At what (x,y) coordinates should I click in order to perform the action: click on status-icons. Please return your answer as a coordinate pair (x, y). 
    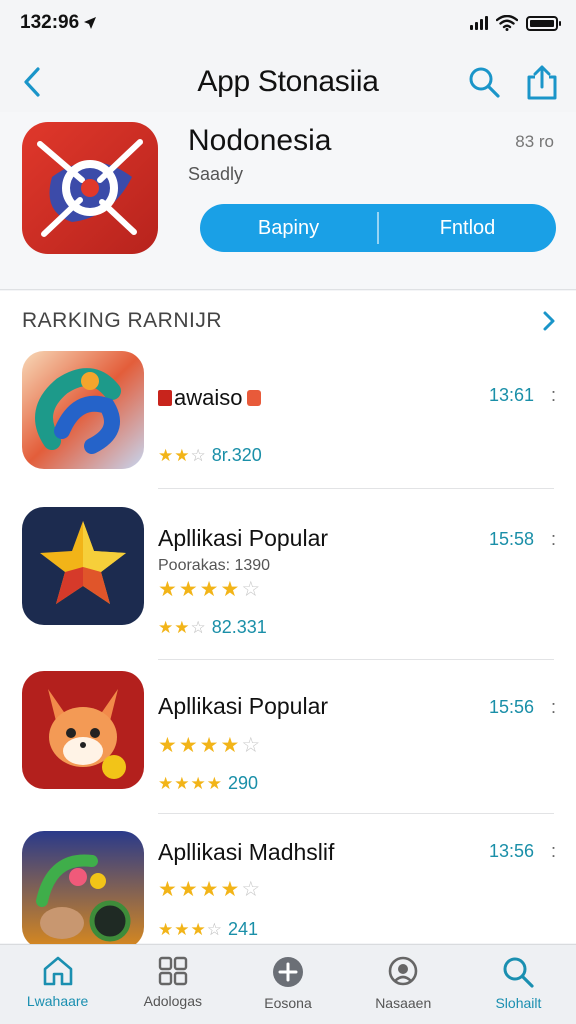
    Looking at the image, I should click on (515, 23).